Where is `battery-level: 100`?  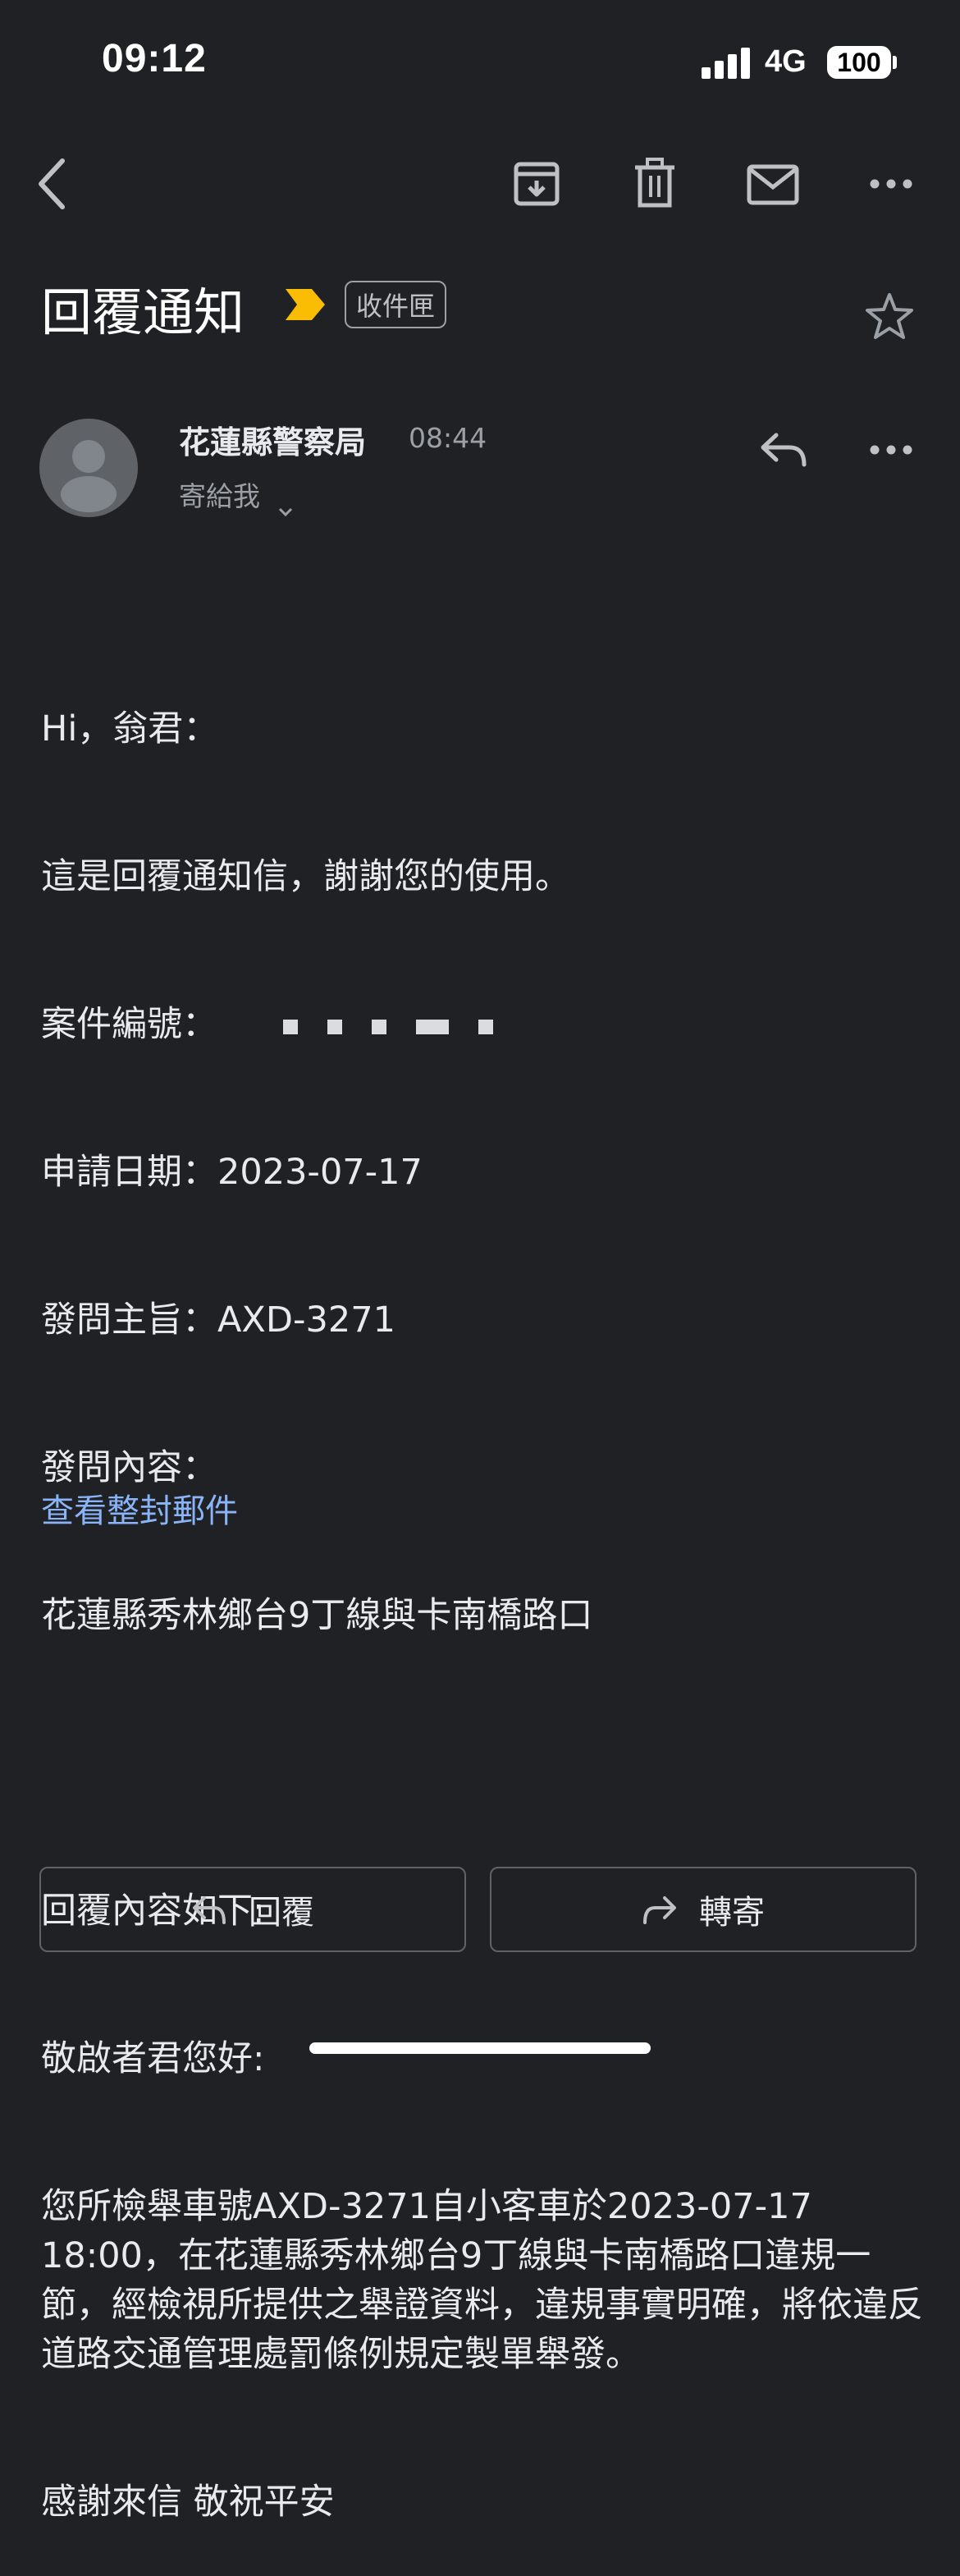
battery-level: 100 is located at coordinates (859, 62).